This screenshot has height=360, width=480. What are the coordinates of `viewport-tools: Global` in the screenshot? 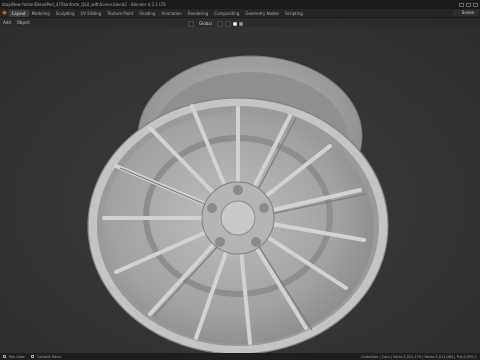 It's located at (215, 24).